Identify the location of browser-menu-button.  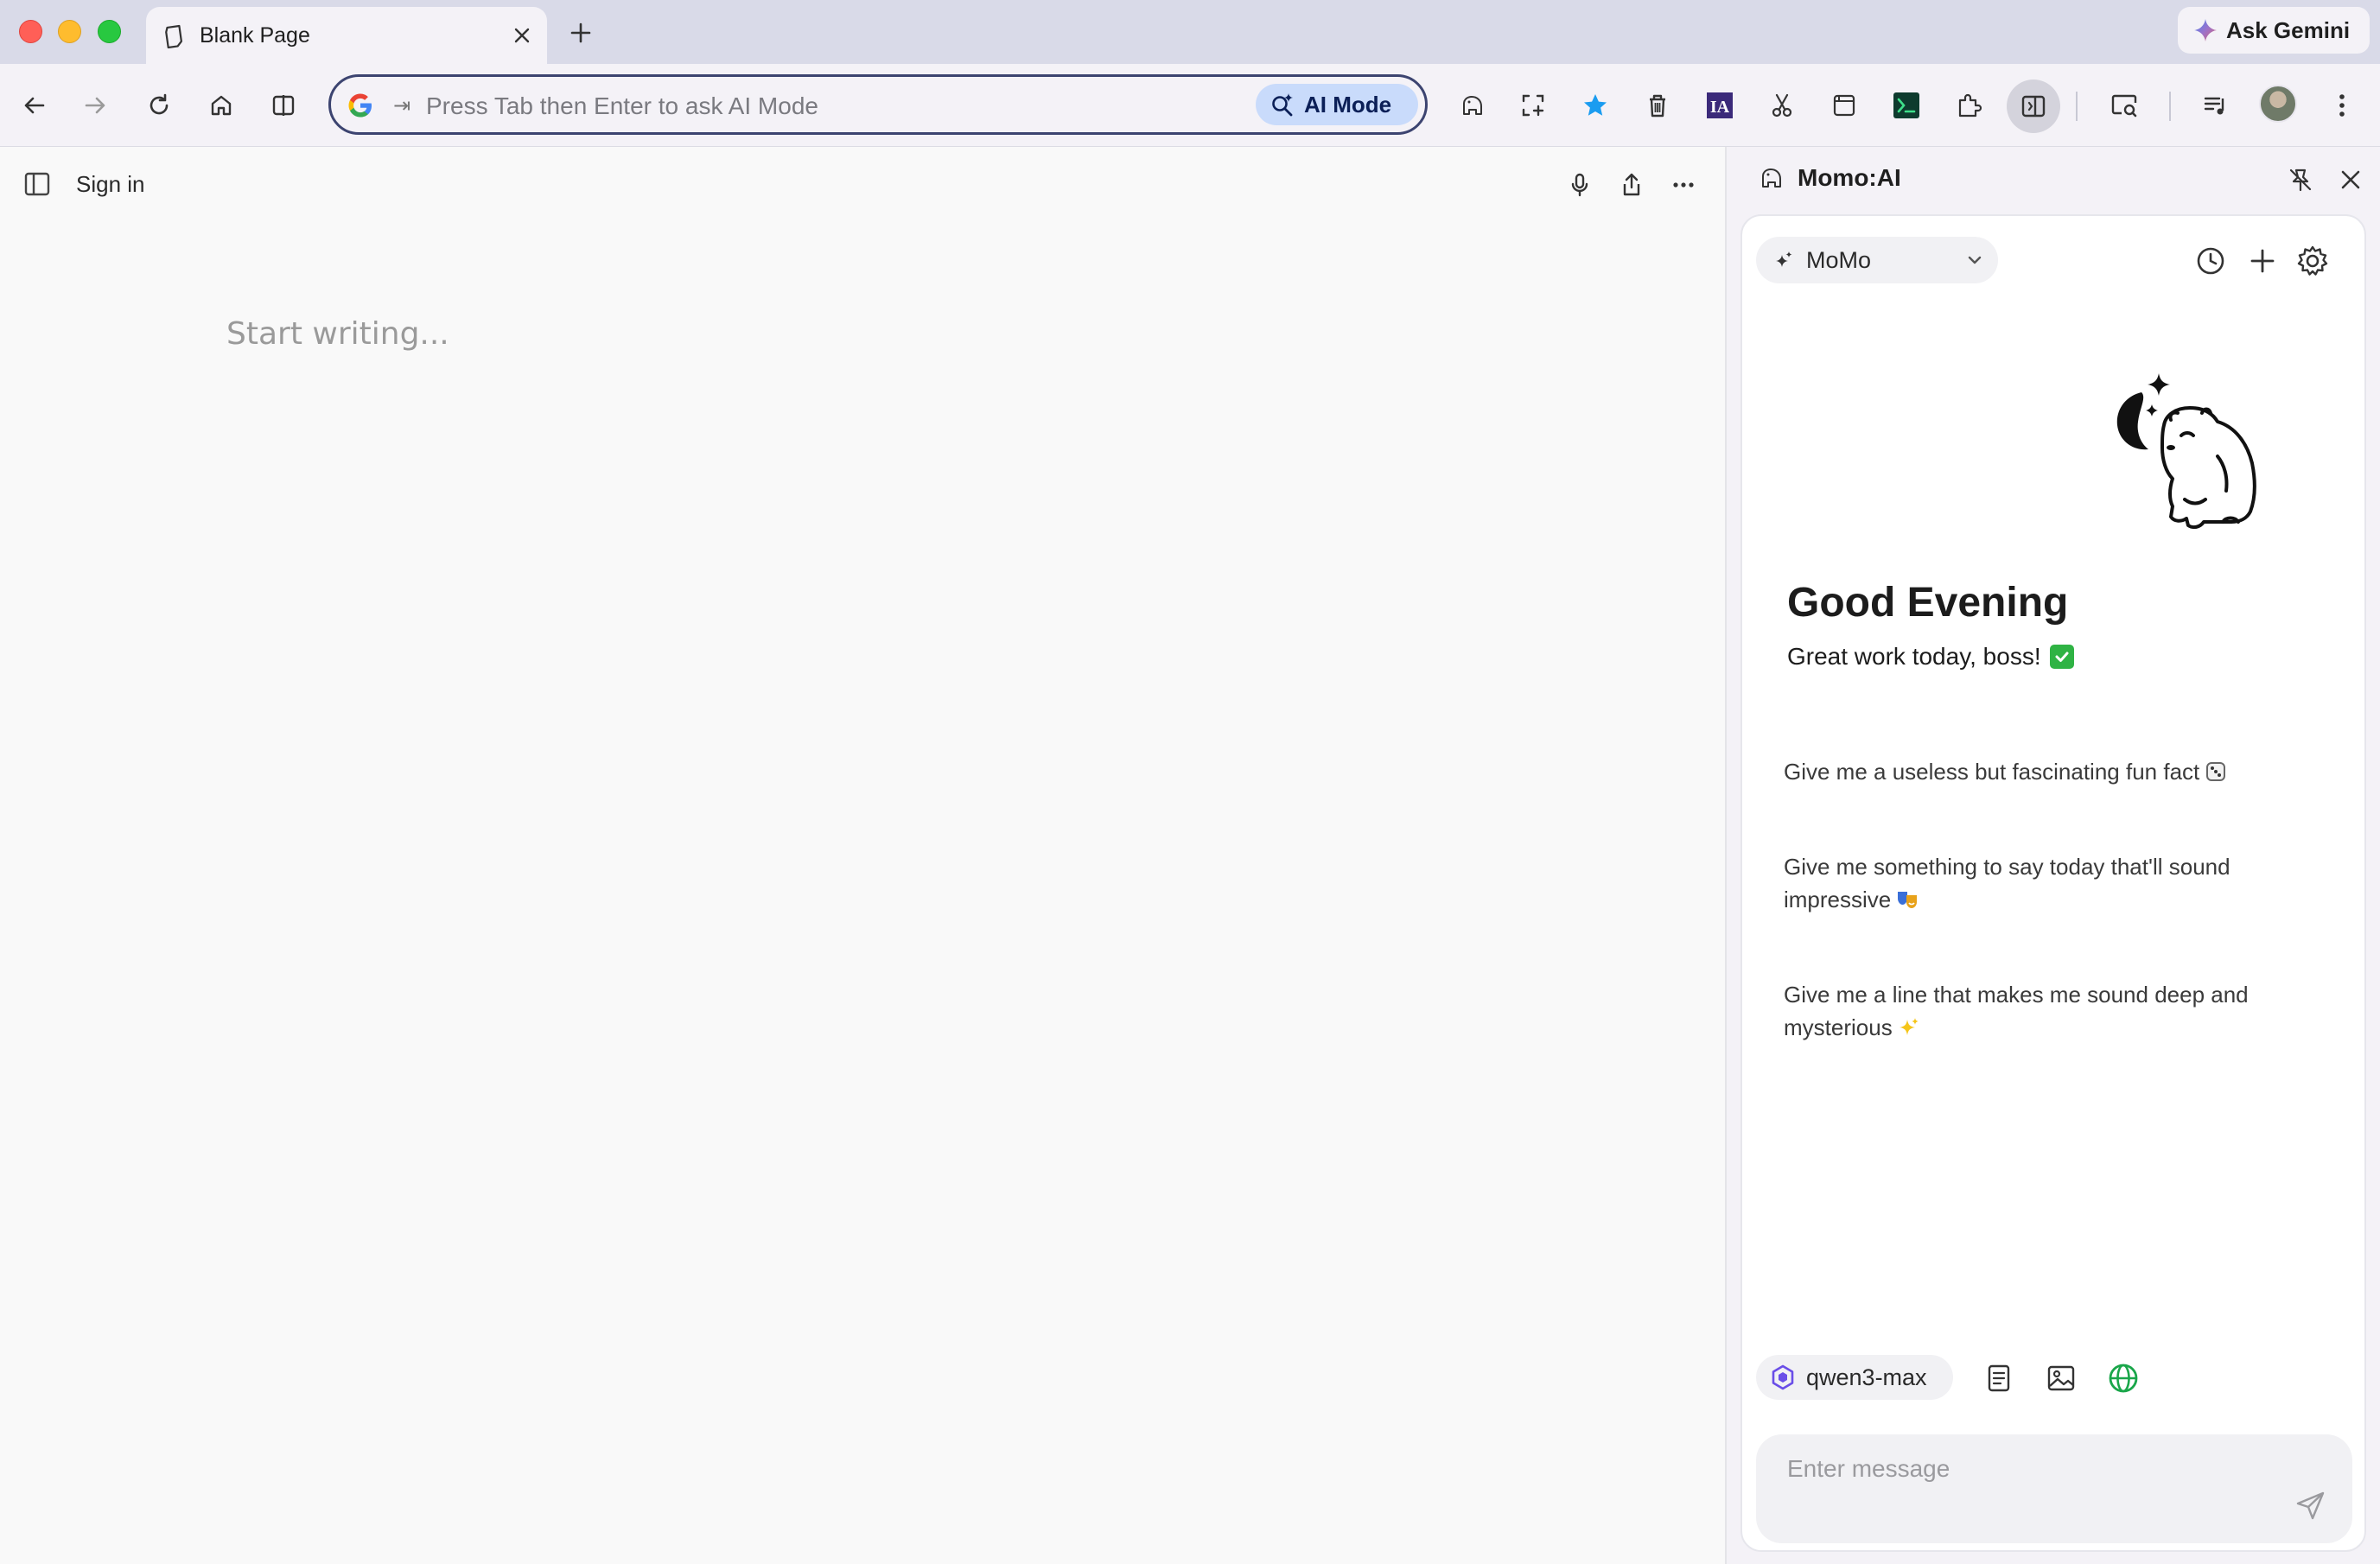
(2342, 105).